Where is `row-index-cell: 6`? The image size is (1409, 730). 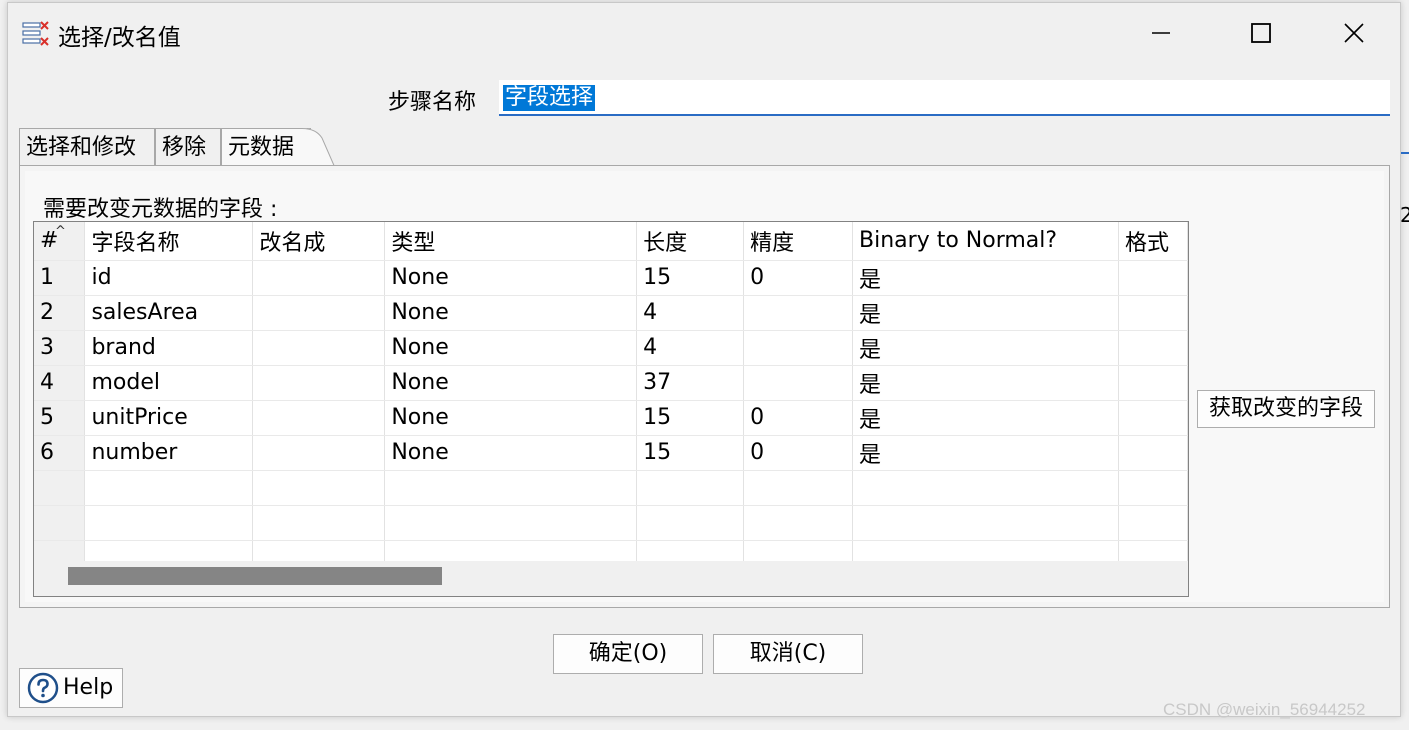
row-index-cell: 6 is located at coordinates (60, 453).